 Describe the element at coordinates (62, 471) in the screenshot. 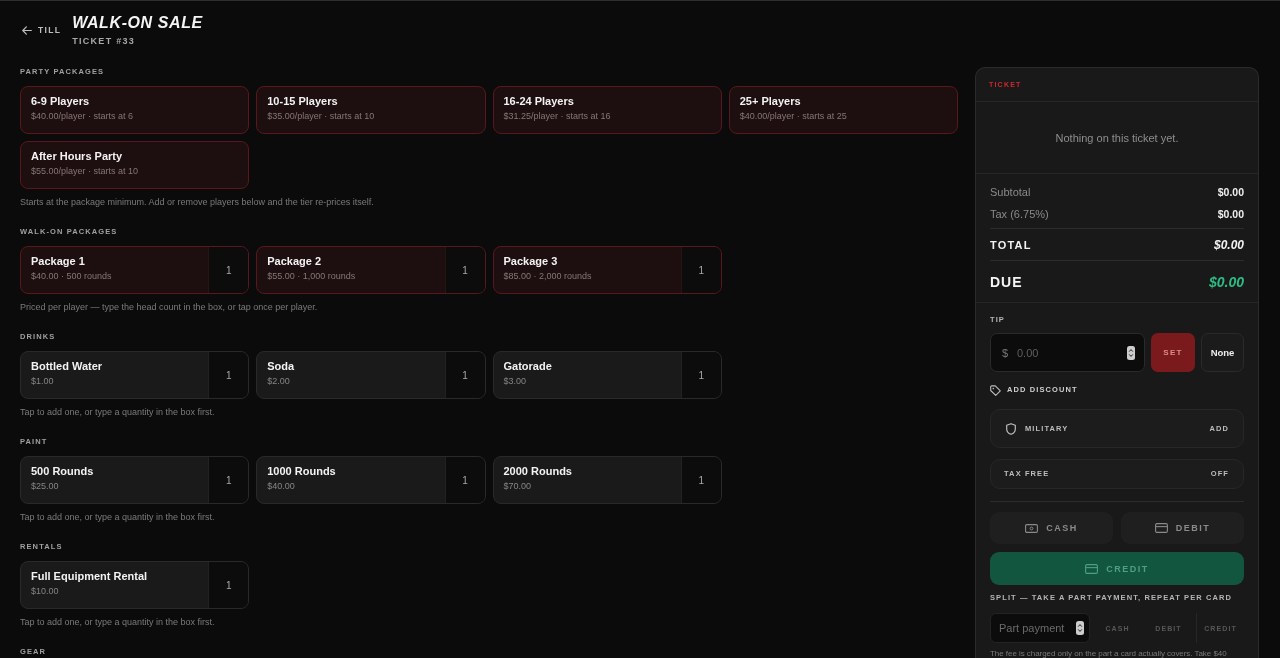

I see `item-name: 500 Rounds` at that location.